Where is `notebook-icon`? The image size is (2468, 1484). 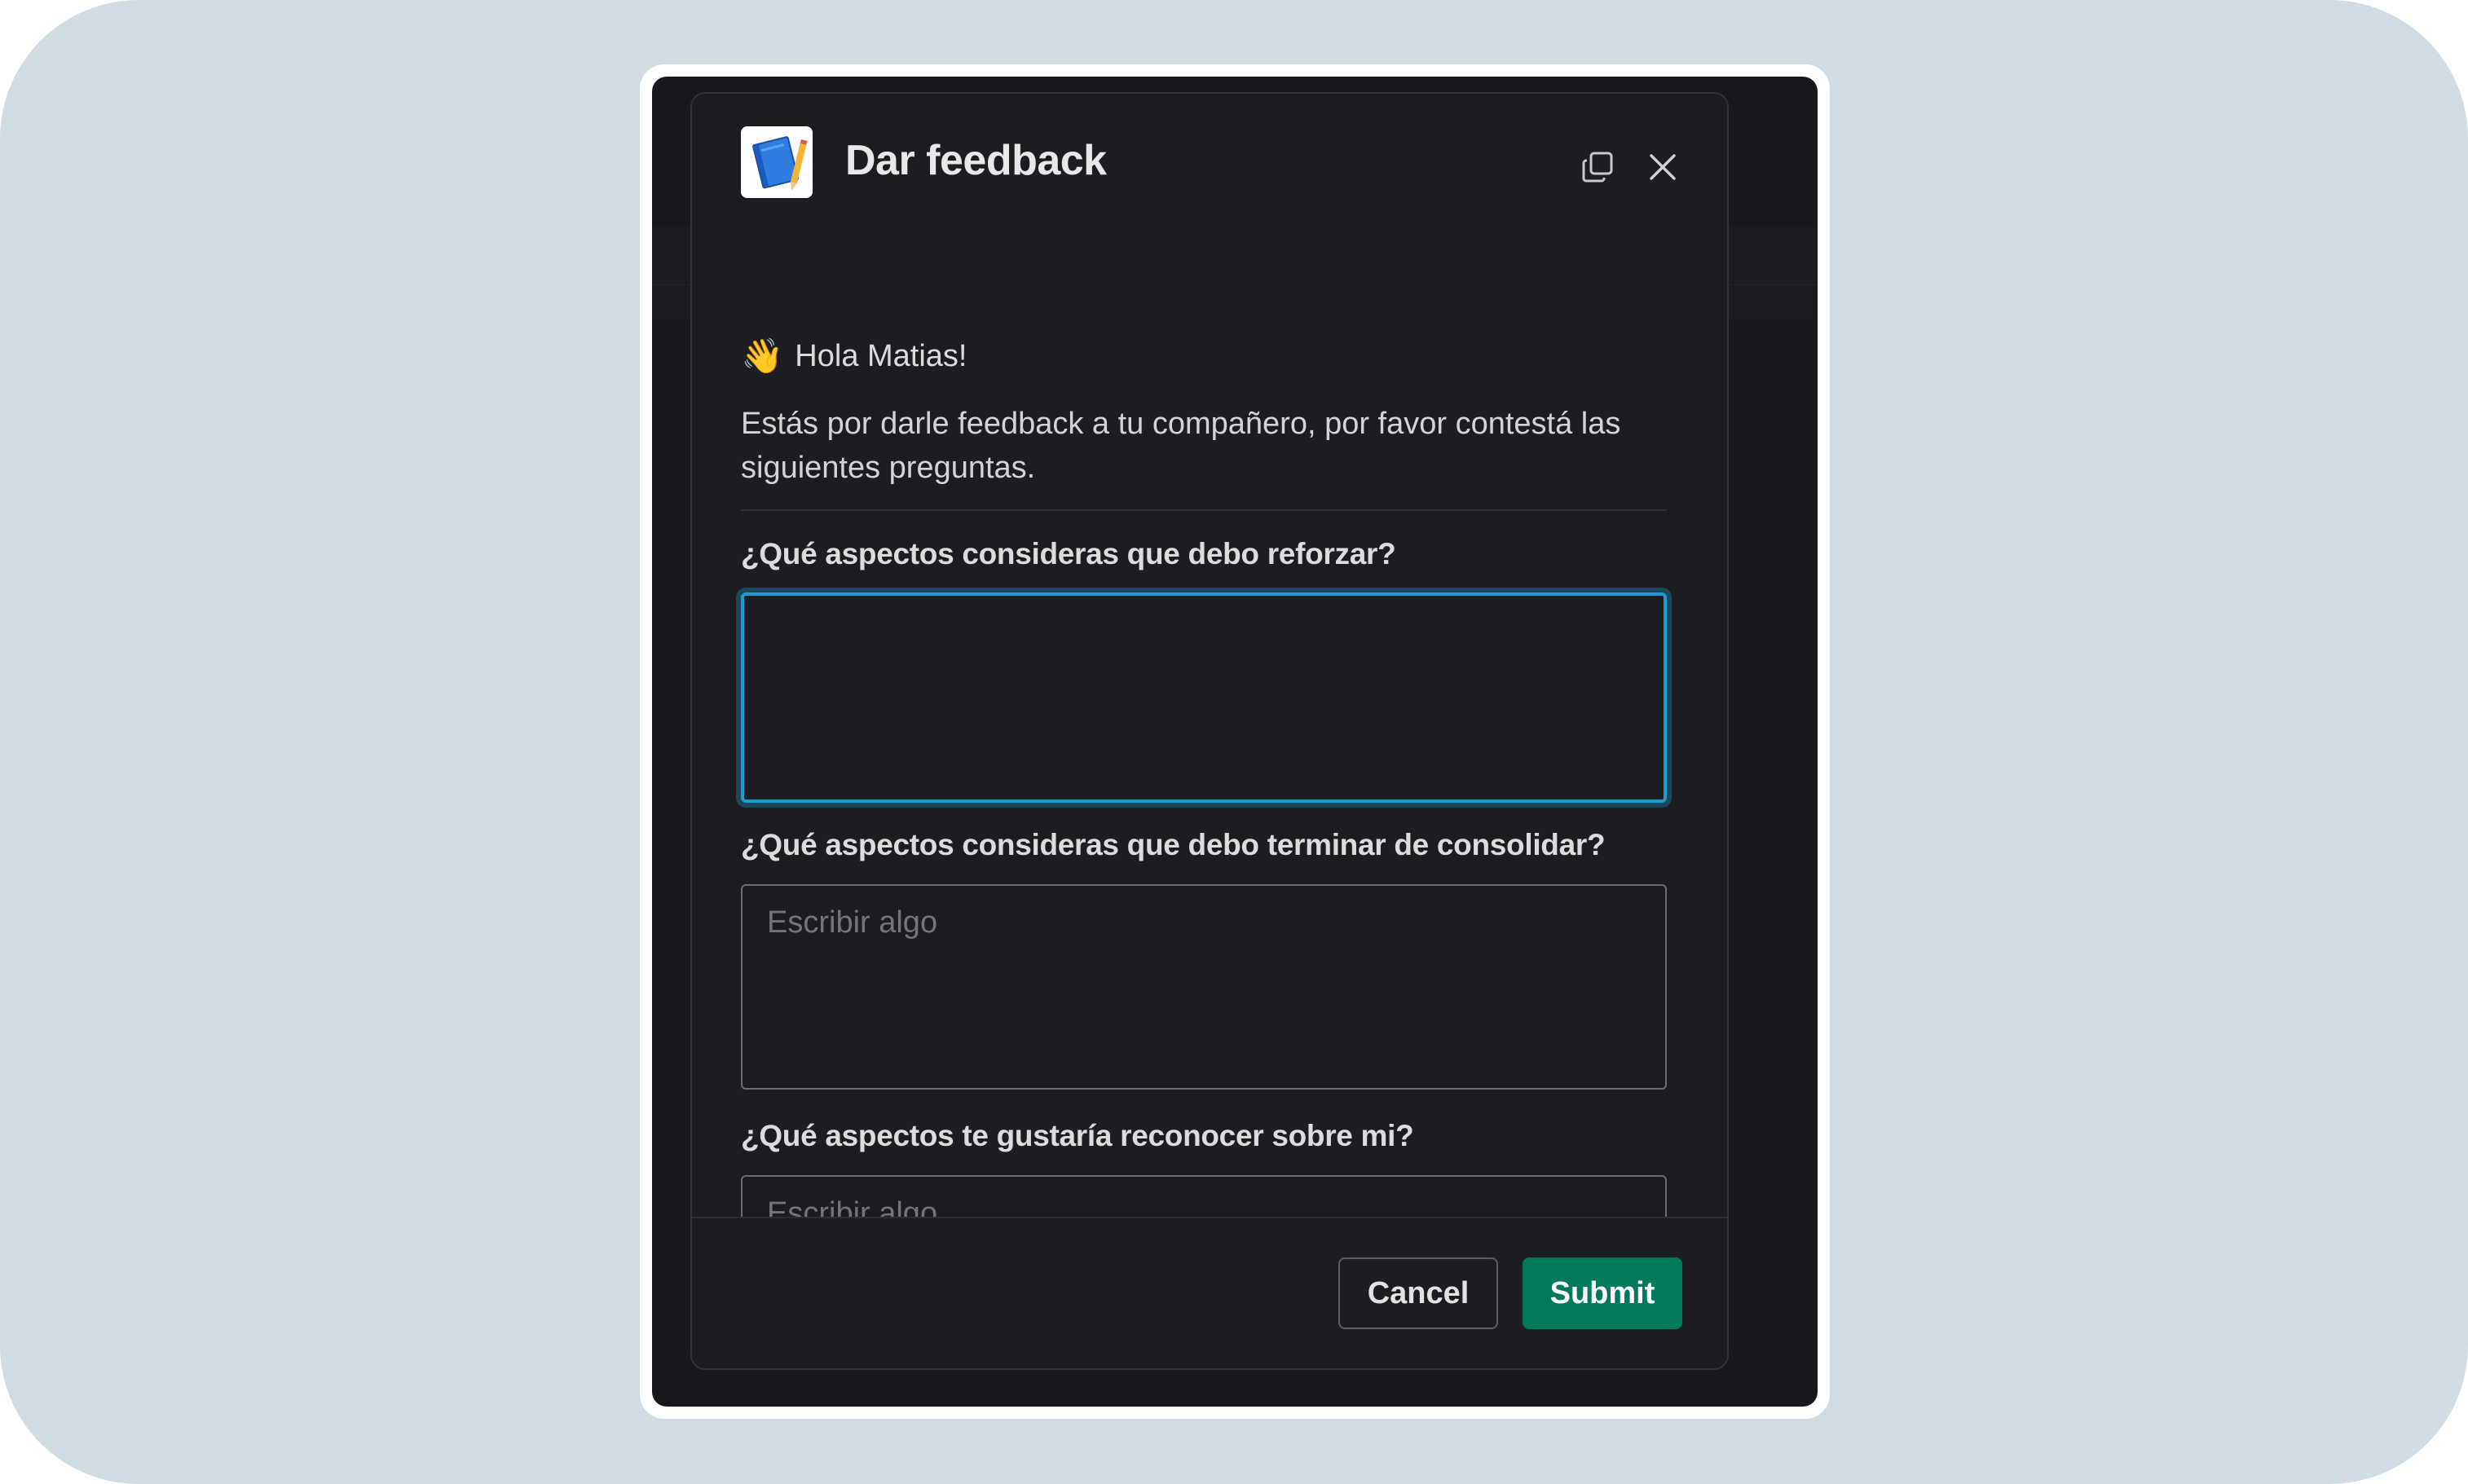 notebook-icon is located at coordinates (777, 162).